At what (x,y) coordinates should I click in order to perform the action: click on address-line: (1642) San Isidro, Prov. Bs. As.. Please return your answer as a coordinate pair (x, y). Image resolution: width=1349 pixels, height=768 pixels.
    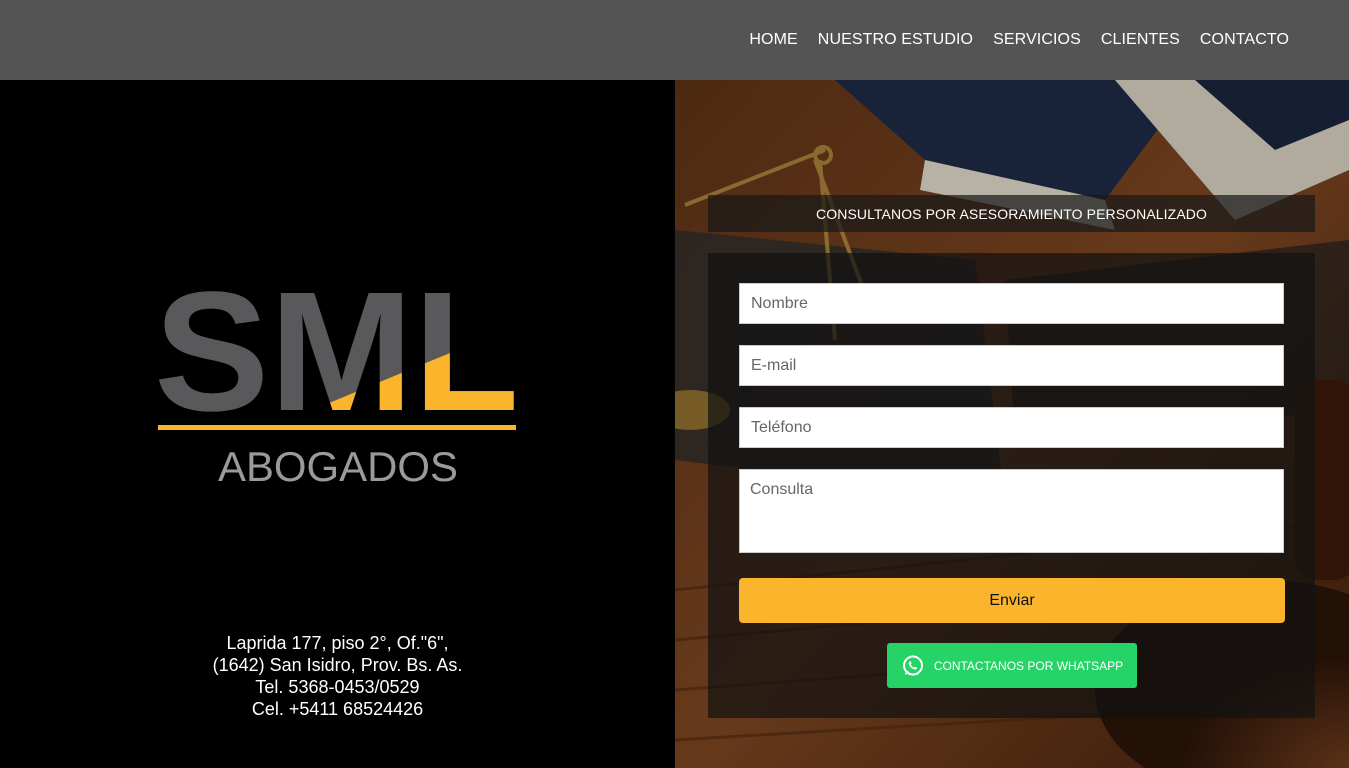
    Looking at the image, I should click on (337, 665).